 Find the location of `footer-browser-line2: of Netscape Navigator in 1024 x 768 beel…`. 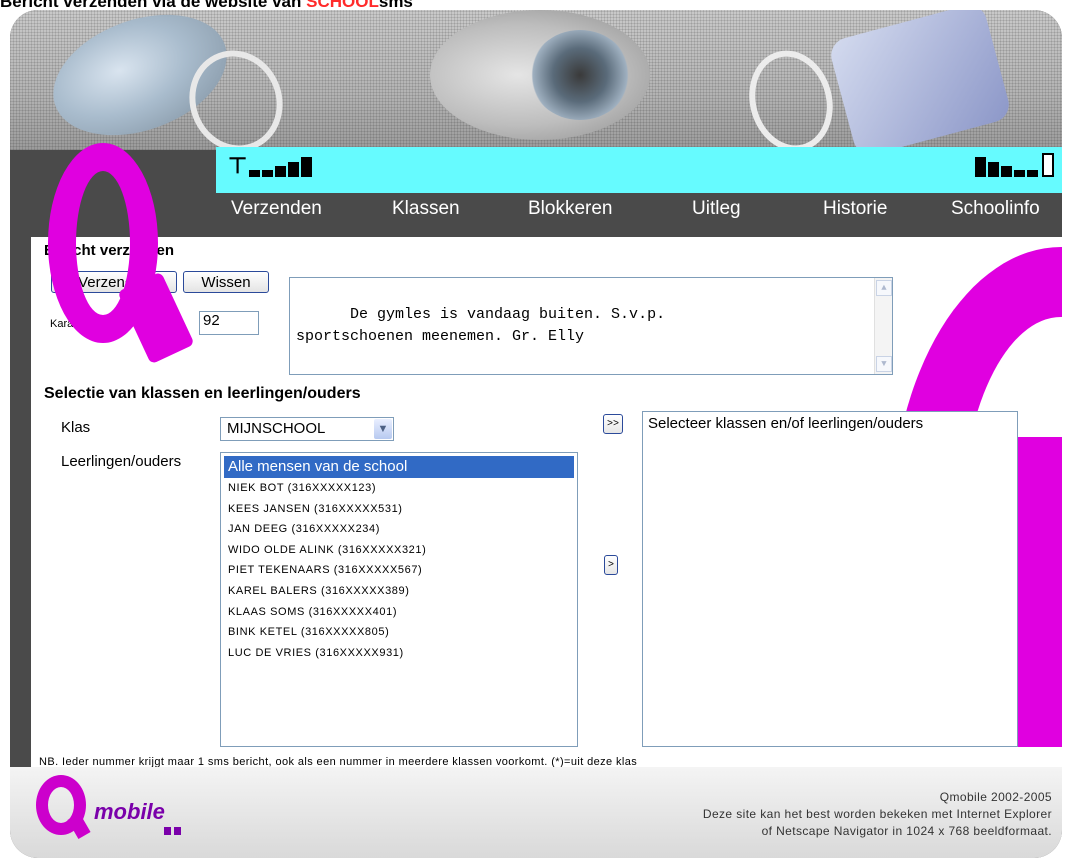

footer-browser-line2: of Netscape Navigator in 1024 x 768 beel… is located at coordinates (906, 831).